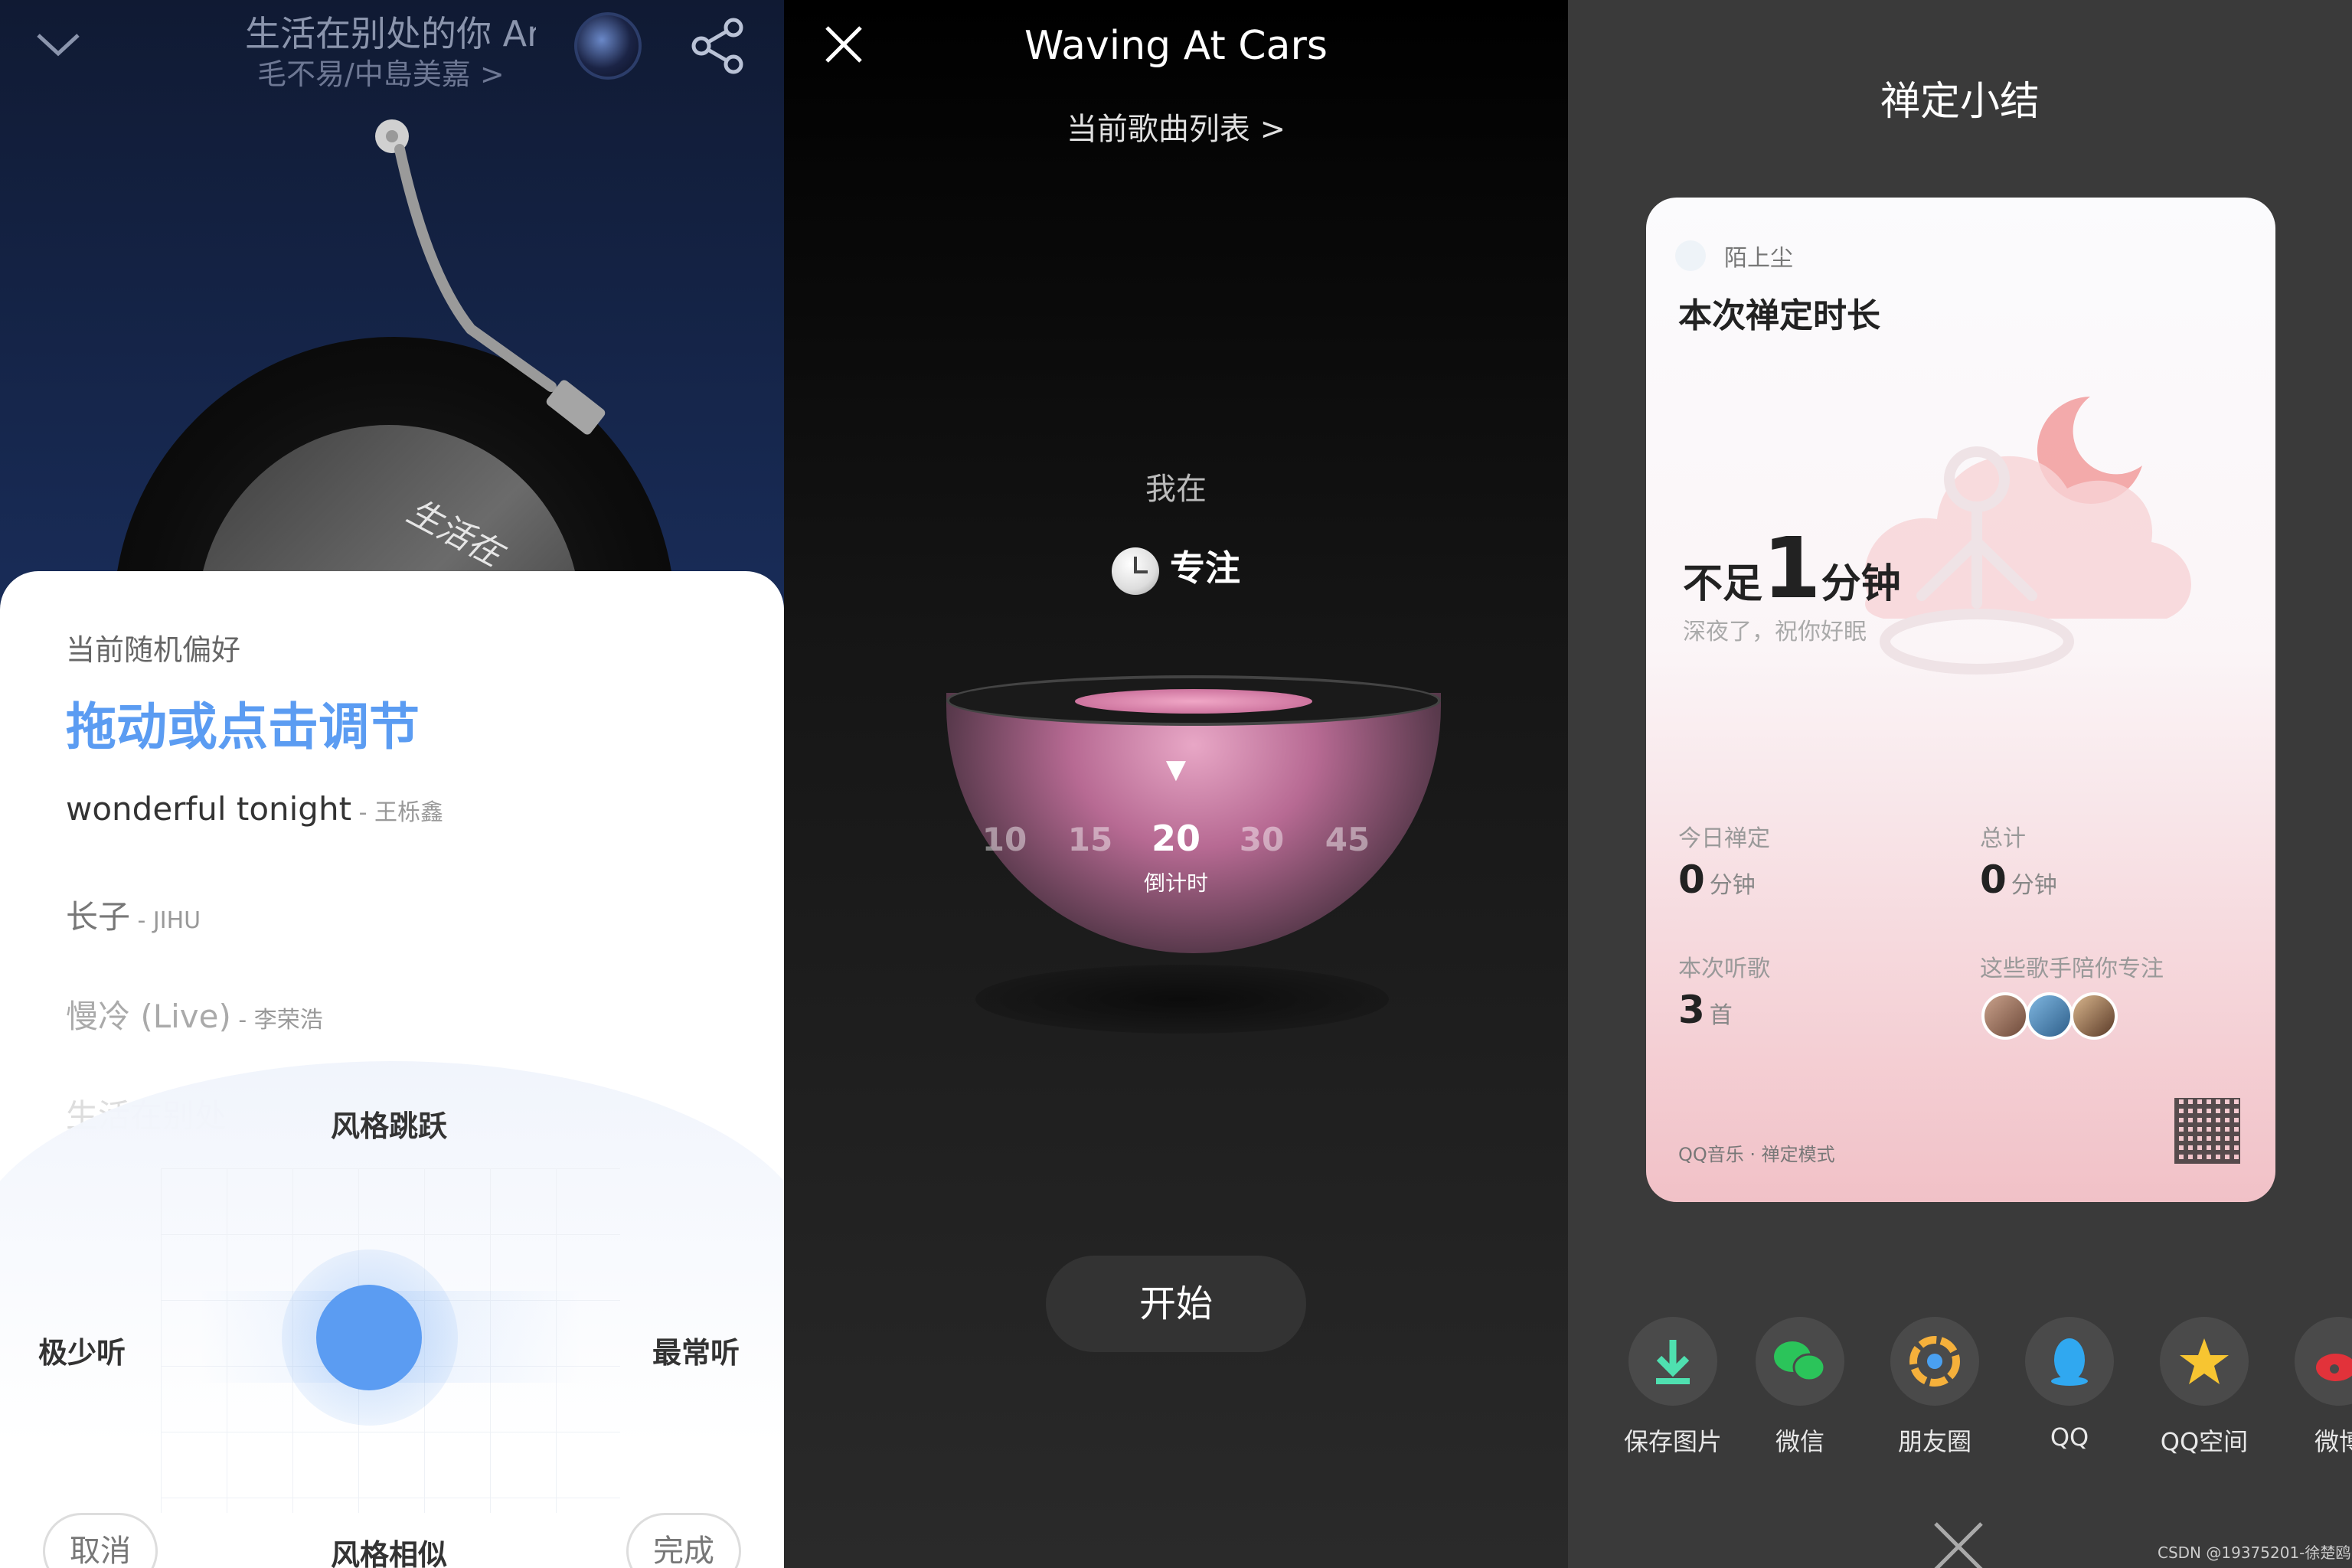 The height and width of the screenshot is (1568, 2352). I want to click on bowl-inner-glow, so click(1193, 701).